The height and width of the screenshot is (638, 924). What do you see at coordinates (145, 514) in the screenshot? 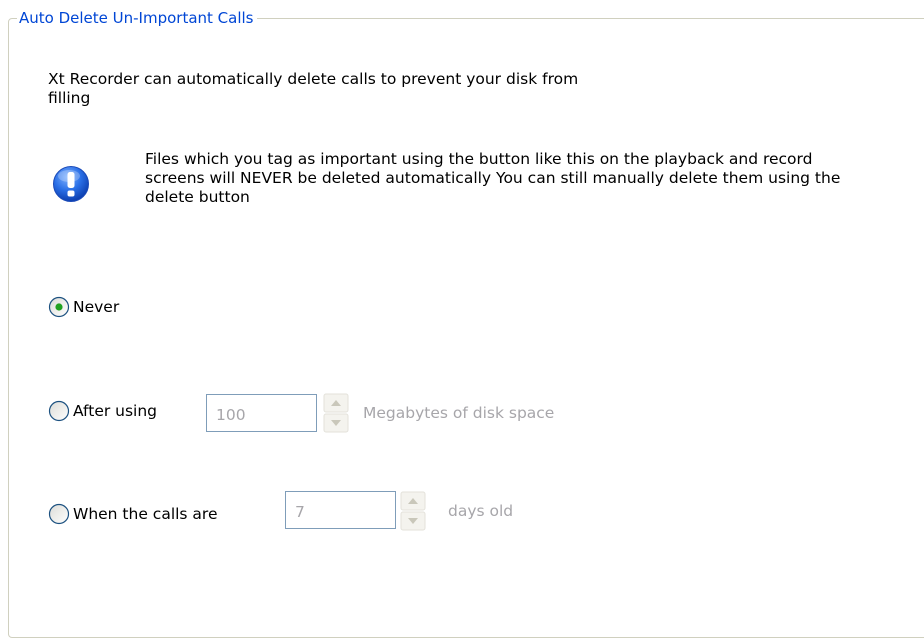
I see `radio-when-calls-are-label: When the calls are` at bounding box center [145, 514].